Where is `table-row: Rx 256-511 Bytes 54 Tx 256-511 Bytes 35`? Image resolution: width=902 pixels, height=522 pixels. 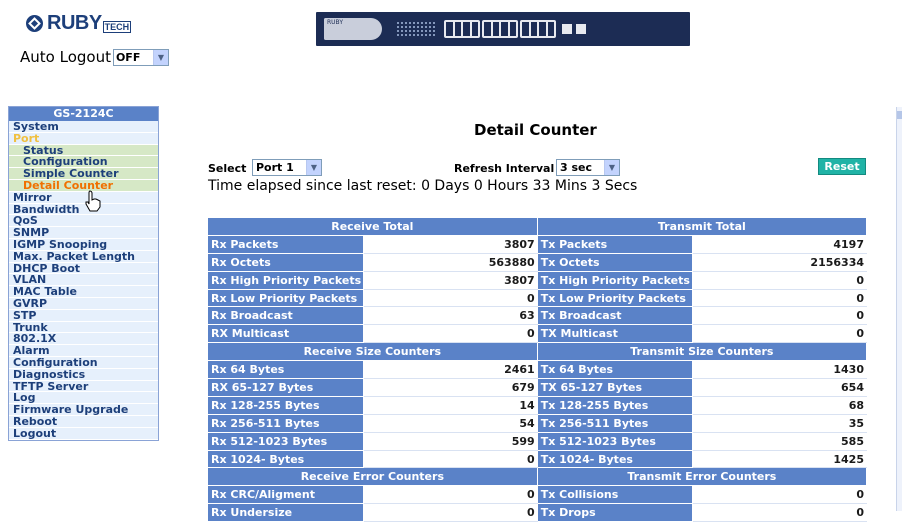
table-row: Rx 256-511 Bytes 54 Tx 256-511 Bytes 35 is located at coordinates (537, 423).